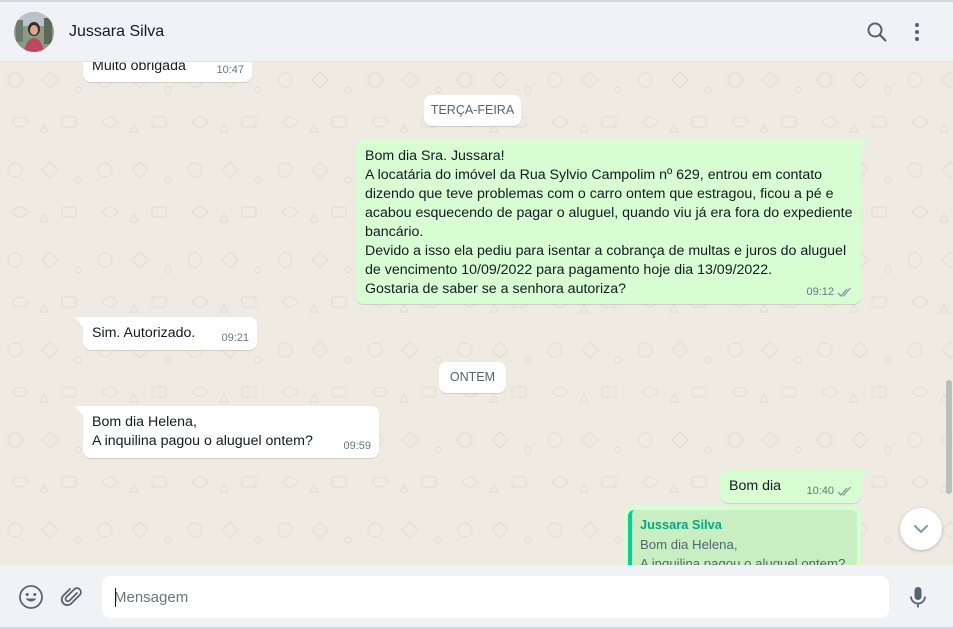 This screenshot has height=629, width=953. What do you see at coordinates (949, 437) in the screenshot?
I see `chat-scrollbar` at bounding box center [949, 437].